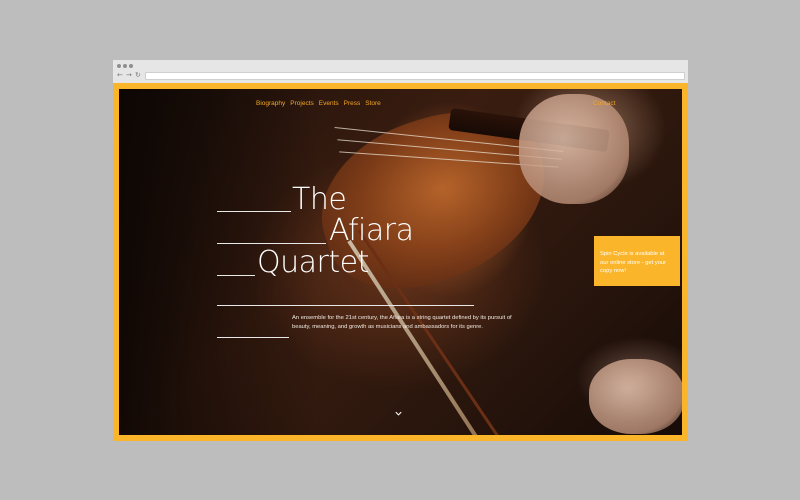 The height and width of the screenshot is (500, 800). Describe the element at coordinates (371, 230) in the screenshot. I see `title-line-2: Afiara` at that location.